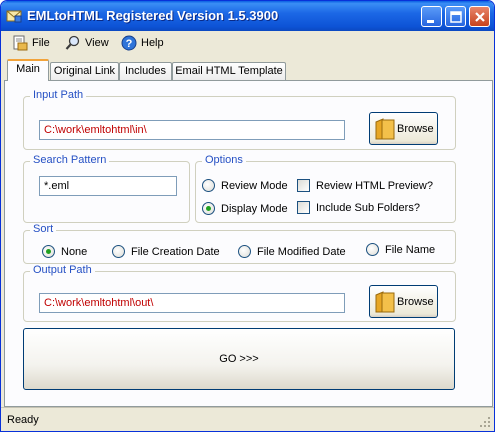 This screenshot has width=495, height=432. What do you see at coordinates (14, 16) in the screenshot?
I see `app-icon` at bounding box center [14, 16].